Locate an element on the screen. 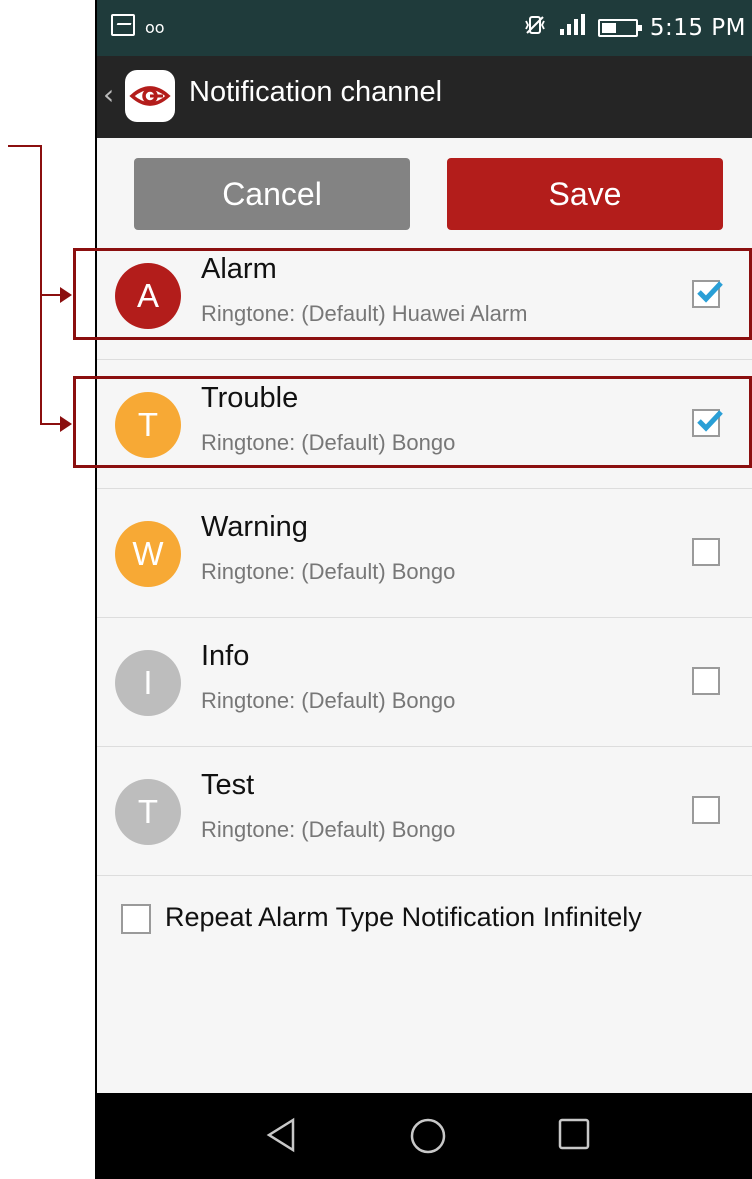 The height and width of the screenshot is (1179, 752). status-time: 5:15 PM is located at coordinates (697, 28).